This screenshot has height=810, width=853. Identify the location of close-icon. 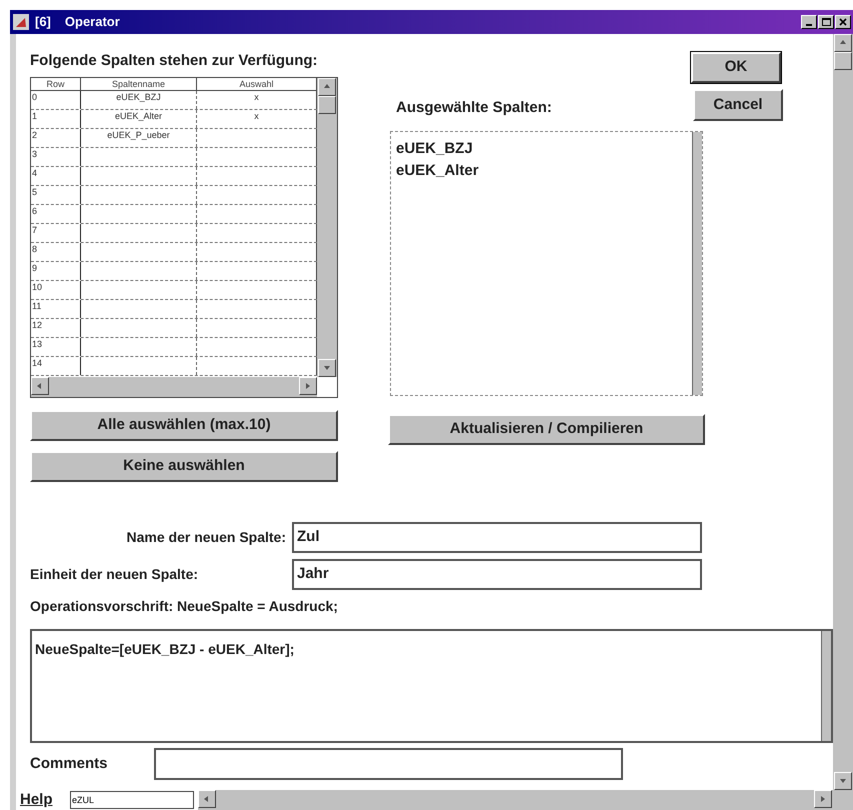
(843, 22).